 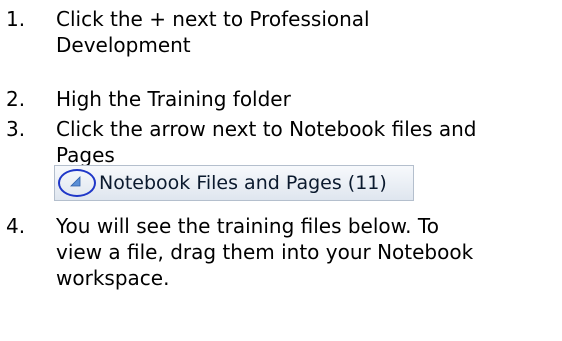 What do you see at coordinates (243, 183) in the screenshot?
I see `pane-header-label: Notebook Files and Pages (11)` at bounding box center [243, 183].